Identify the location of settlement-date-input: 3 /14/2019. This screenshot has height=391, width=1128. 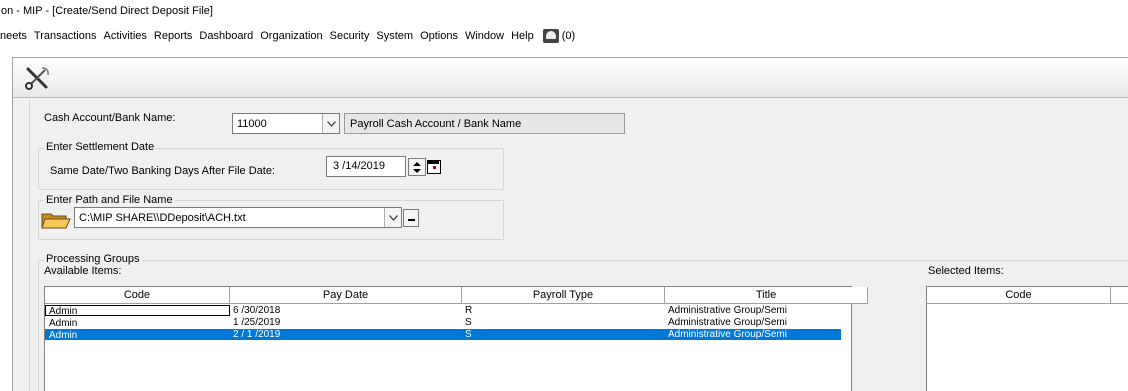
(366, 166).